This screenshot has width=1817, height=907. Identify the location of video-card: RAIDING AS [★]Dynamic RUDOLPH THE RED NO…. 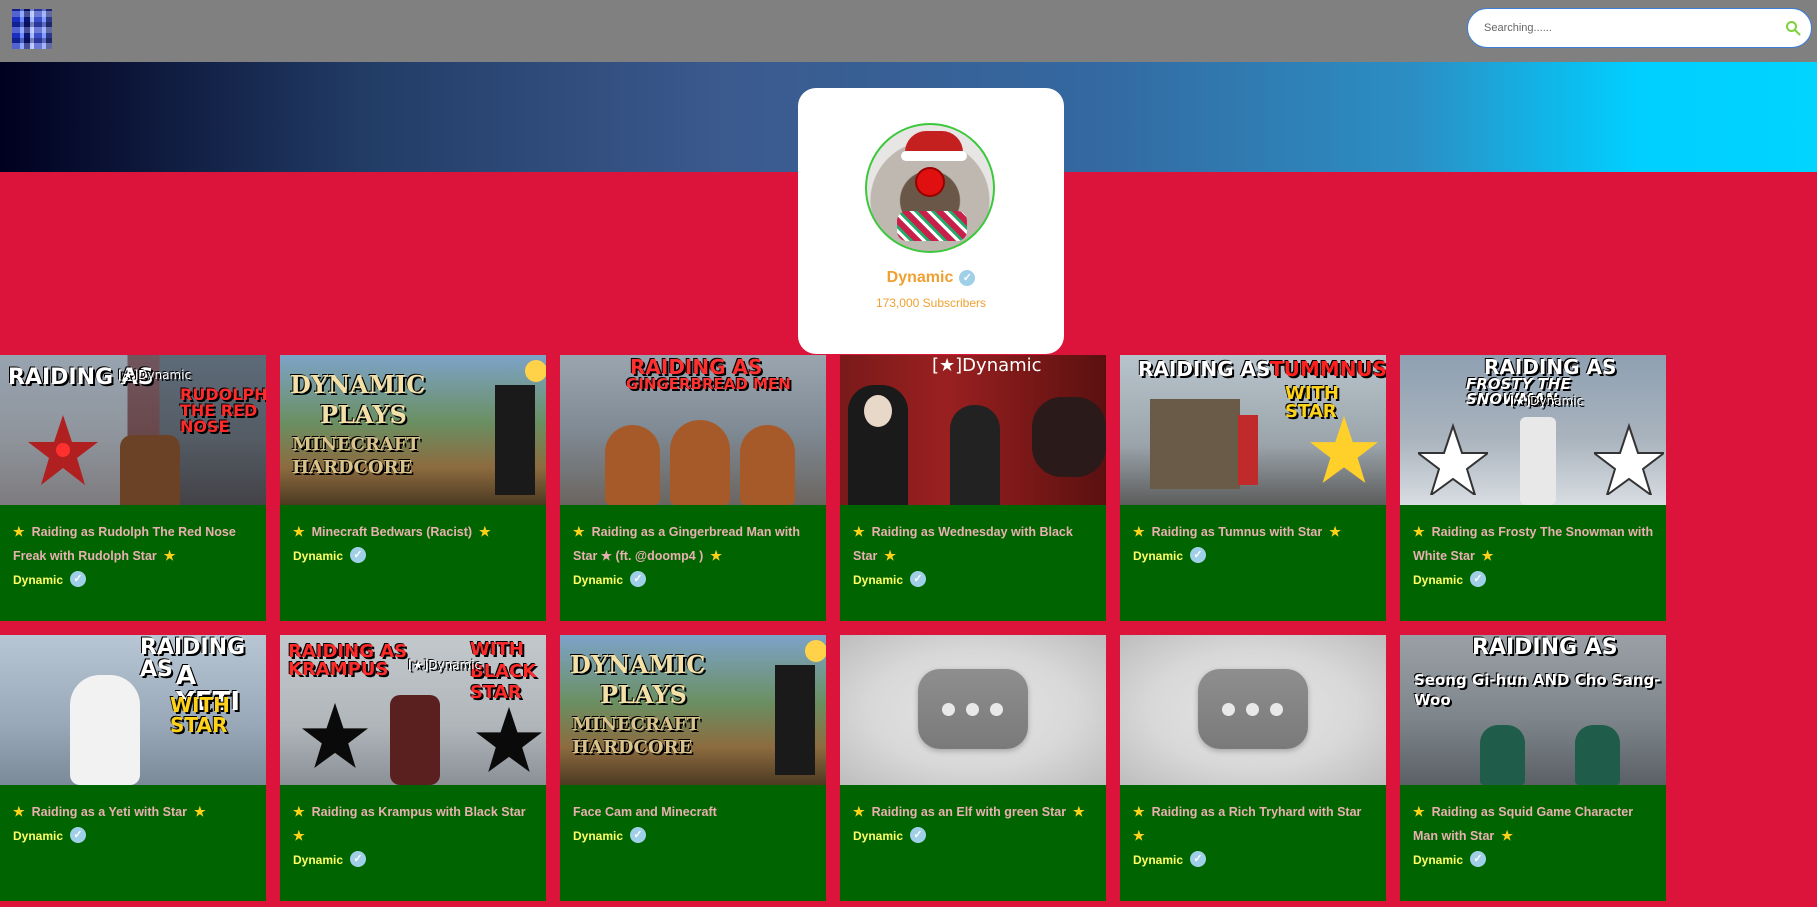
(133, 488).